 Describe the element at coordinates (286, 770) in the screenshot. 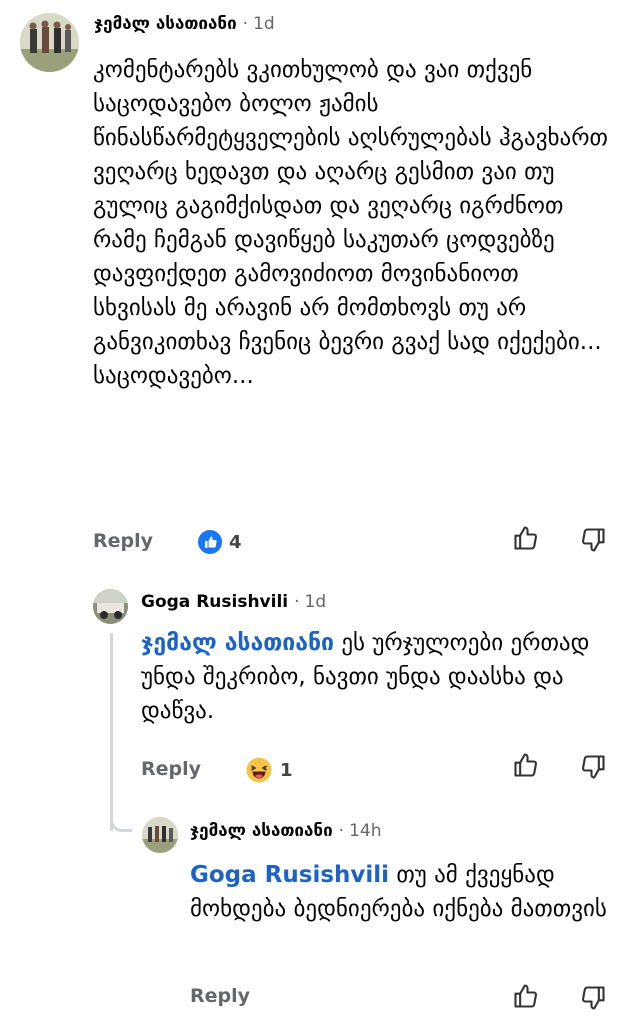

I see `reaction-count: 1` at that location.